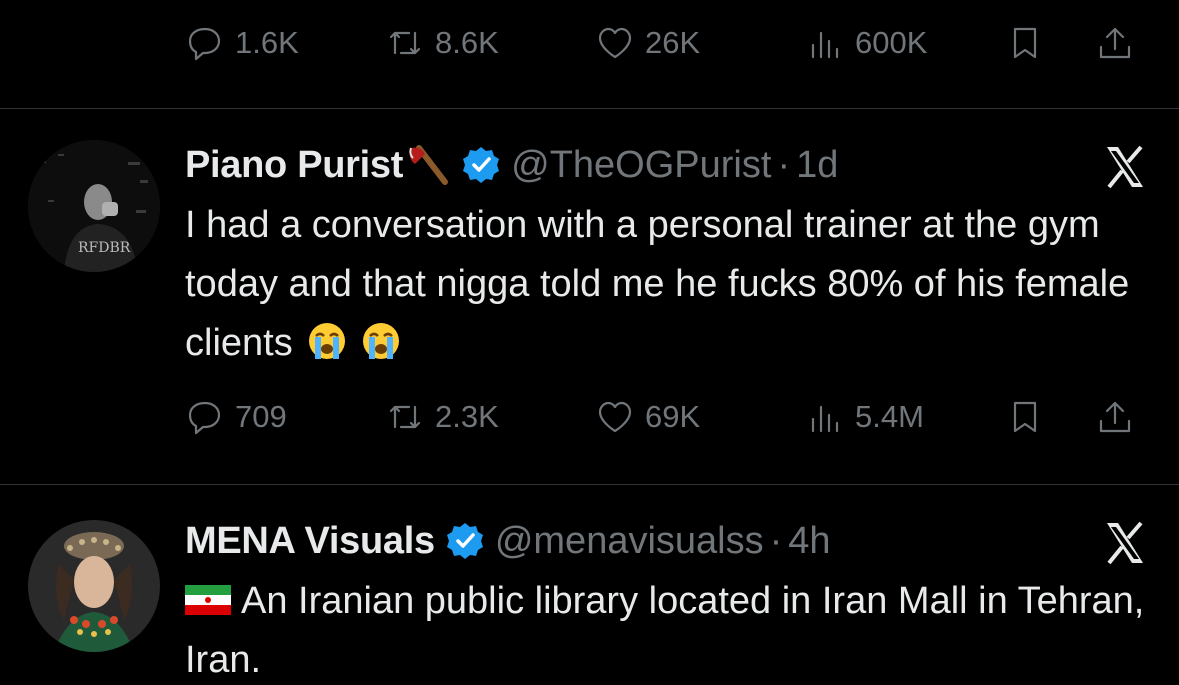 The width and height of the screenshot is (1179, 685). I want to click on reply-count: 709, so click(261, 416).